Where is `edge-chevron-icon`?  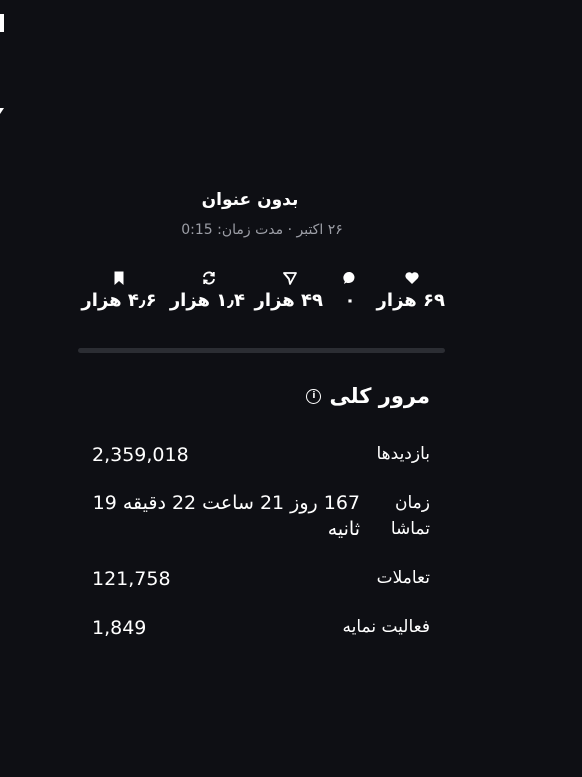
edge-chevron-icon is located at coordinates (2, 111).